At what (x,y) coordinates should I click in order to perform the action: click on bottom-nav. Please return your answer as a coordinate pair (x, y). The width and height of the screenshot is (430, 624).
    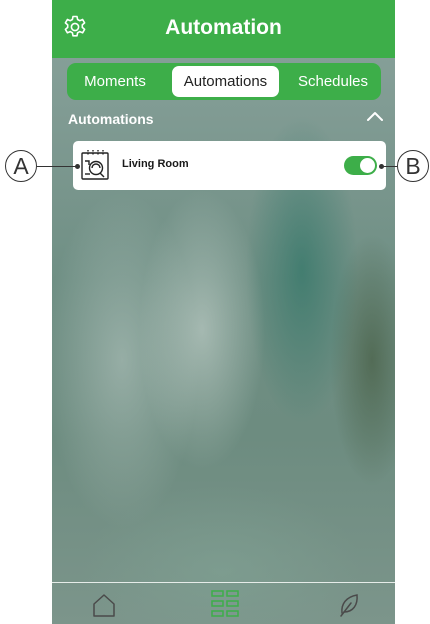
    Looking at the image, I should click on (223, 603).